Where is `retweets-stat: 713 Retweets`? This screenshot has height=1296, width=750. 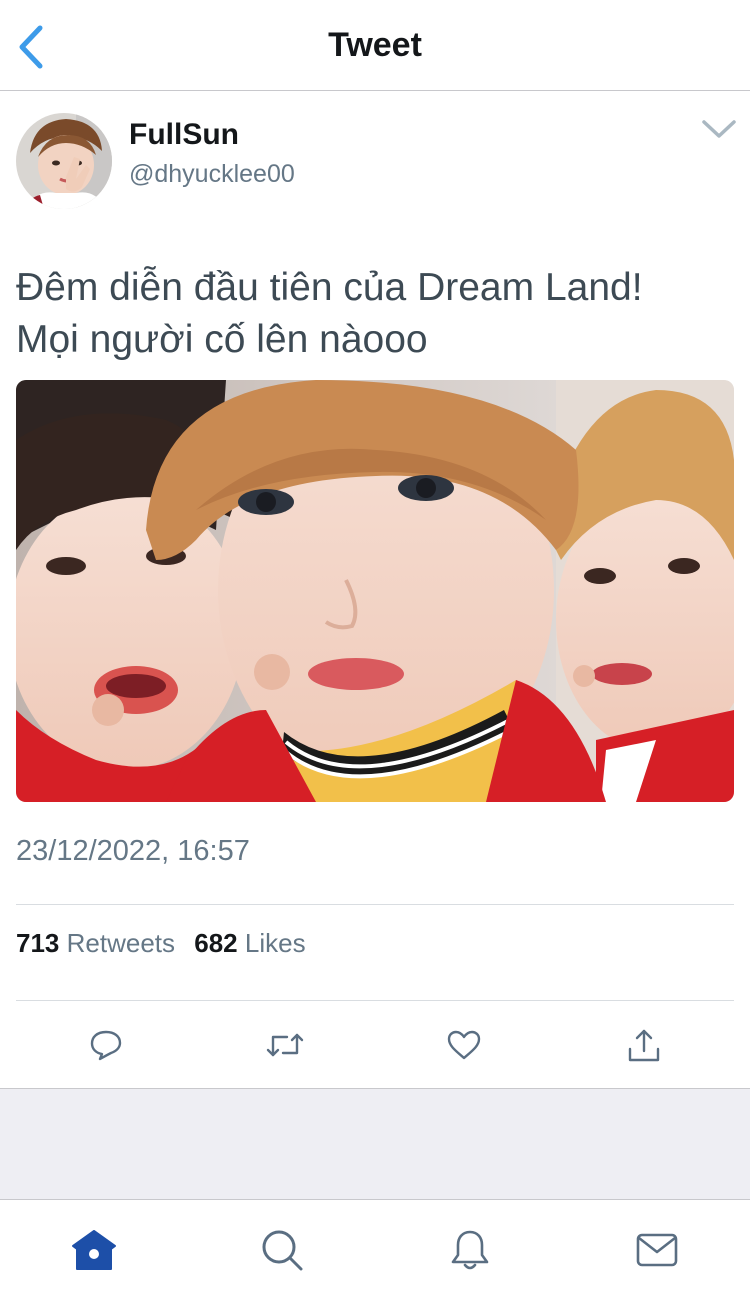 retweets-stat: 713 Retweets is located at coordinates (95, 943).